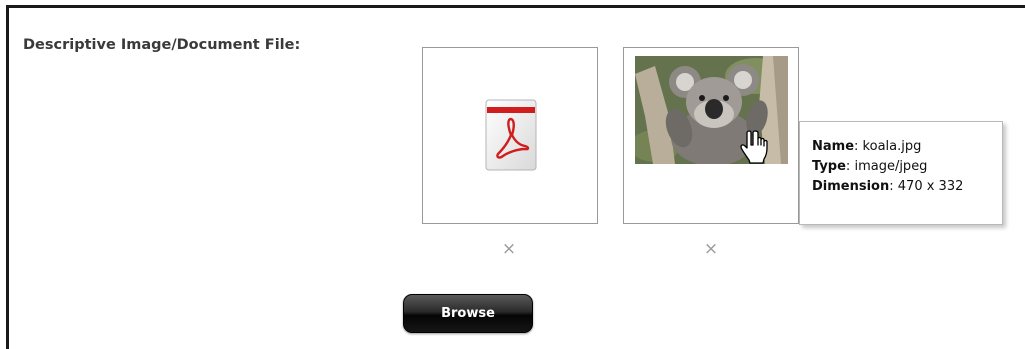 This screenshot has width=1025, height=349. What do you see at coordinates (711, 110) in the screenshot?
I see `koala-image-thumbnail` at bounding box center [711, 110].